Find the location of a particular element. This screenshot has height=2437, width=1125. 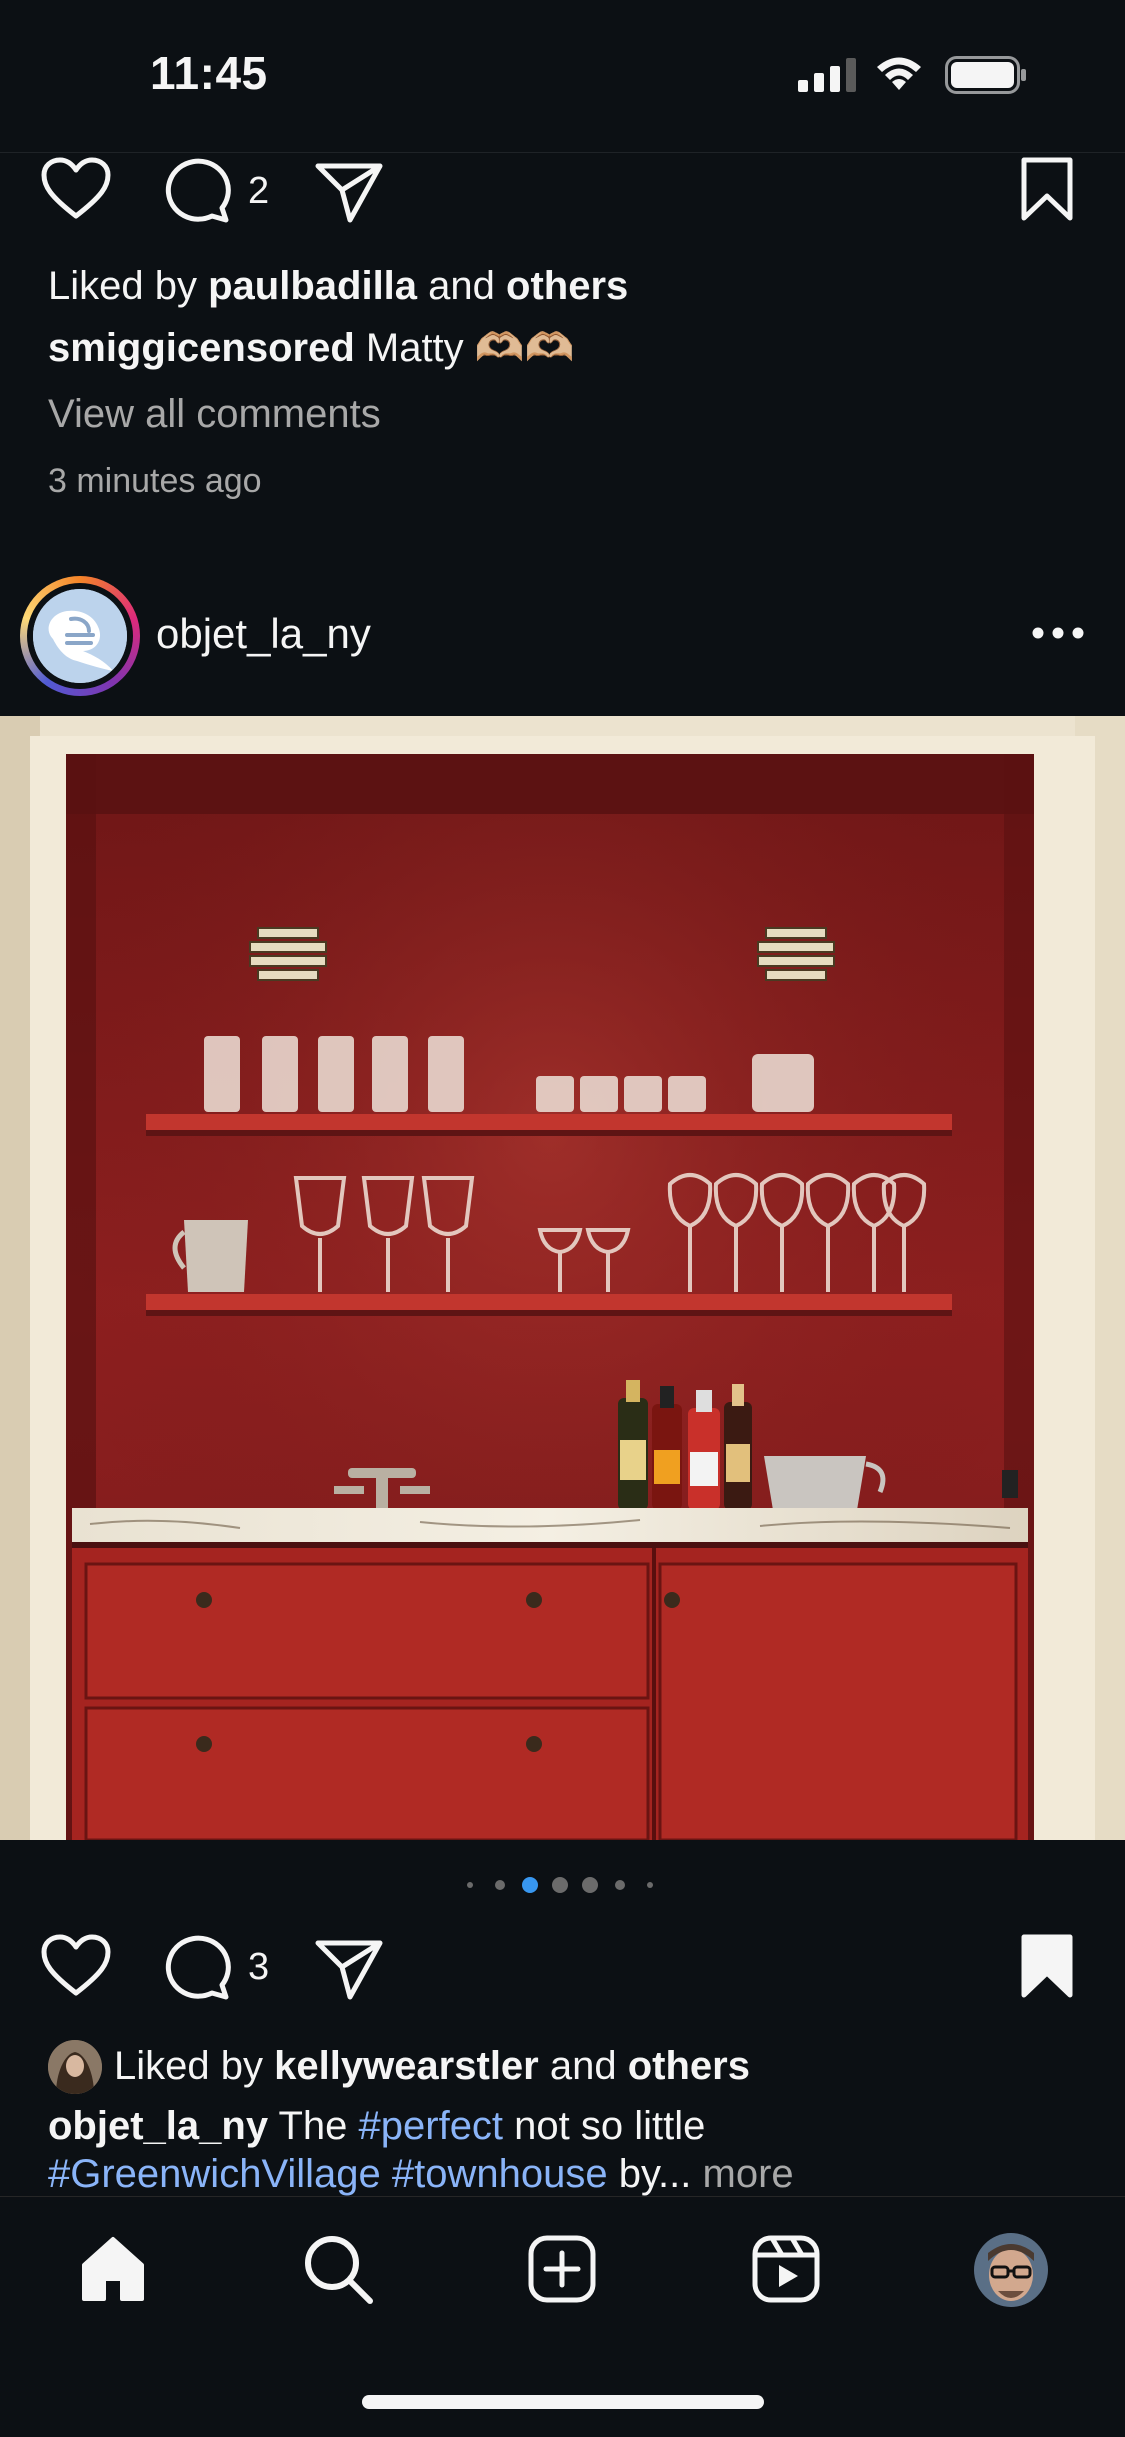

search-icon is located at coordinates (338, 2269).